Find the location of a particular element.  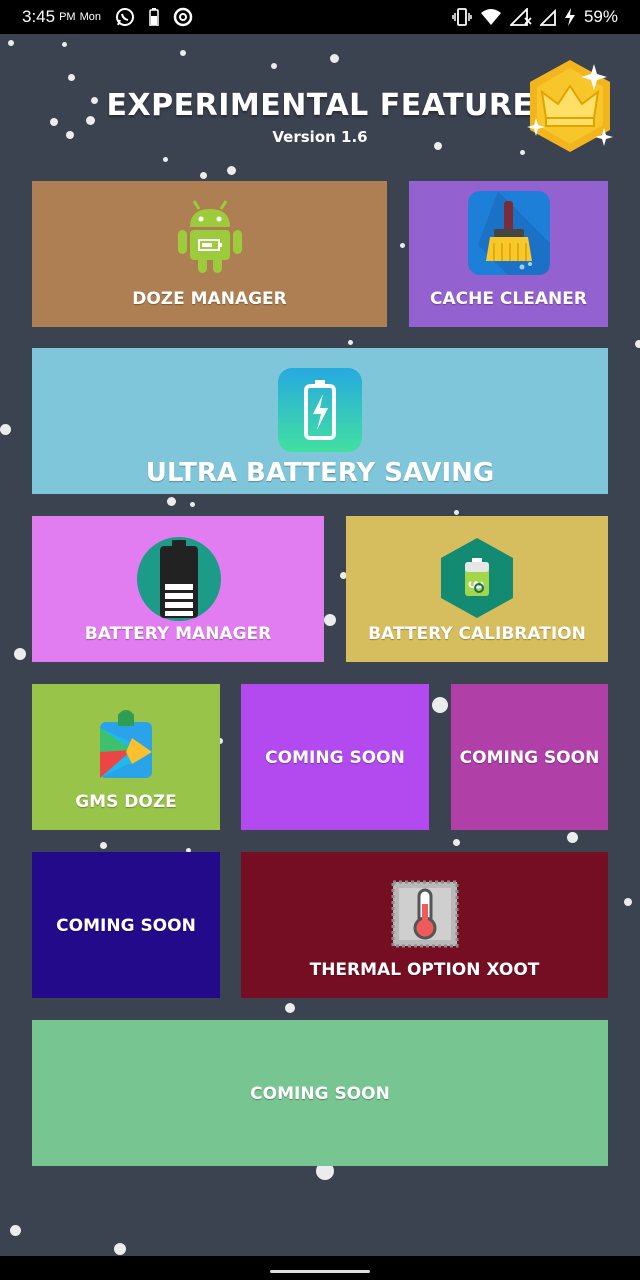

data-saver-icon is located at coordinates (183, 17).